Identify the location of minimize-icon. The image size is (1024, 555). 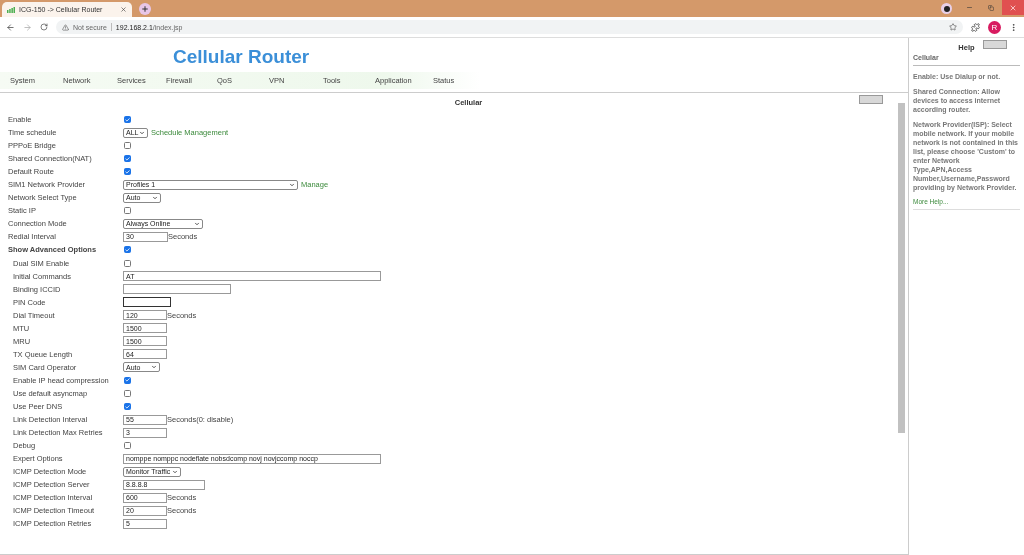
(969, 7).